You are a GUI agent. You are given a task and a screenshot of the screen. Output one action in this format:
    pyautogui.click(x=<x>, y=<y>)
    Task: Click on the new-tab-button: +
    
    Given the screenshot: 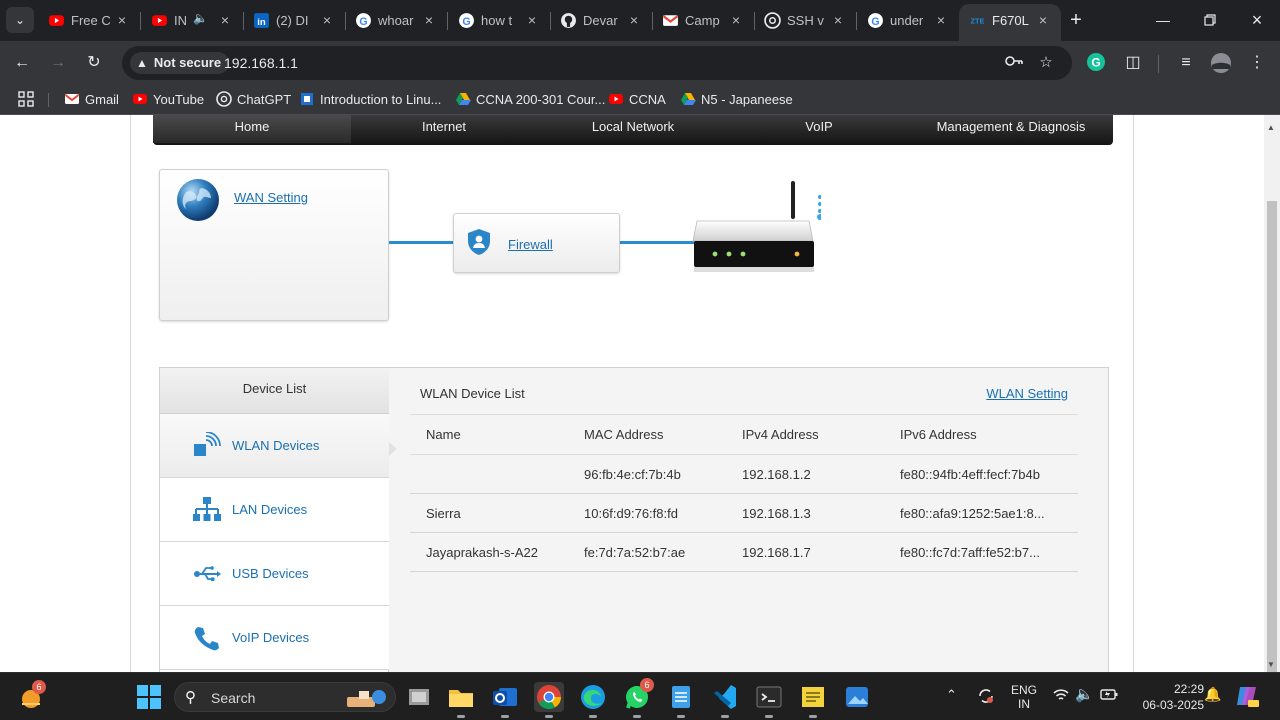 What is the action you would take?
    pyautogui.click(x=1076, y=20)
    